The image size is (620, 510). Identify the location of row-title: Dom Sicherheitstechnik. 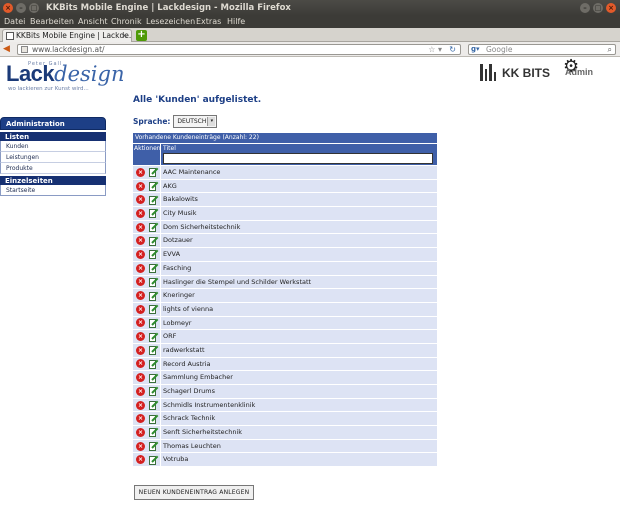
(299, 227).